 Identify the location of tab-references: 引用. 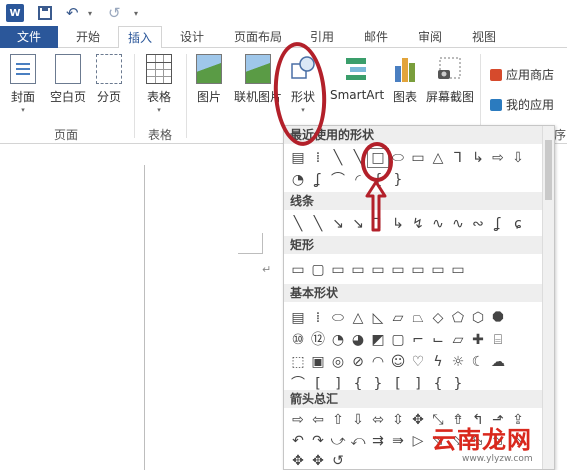
(322, 37).